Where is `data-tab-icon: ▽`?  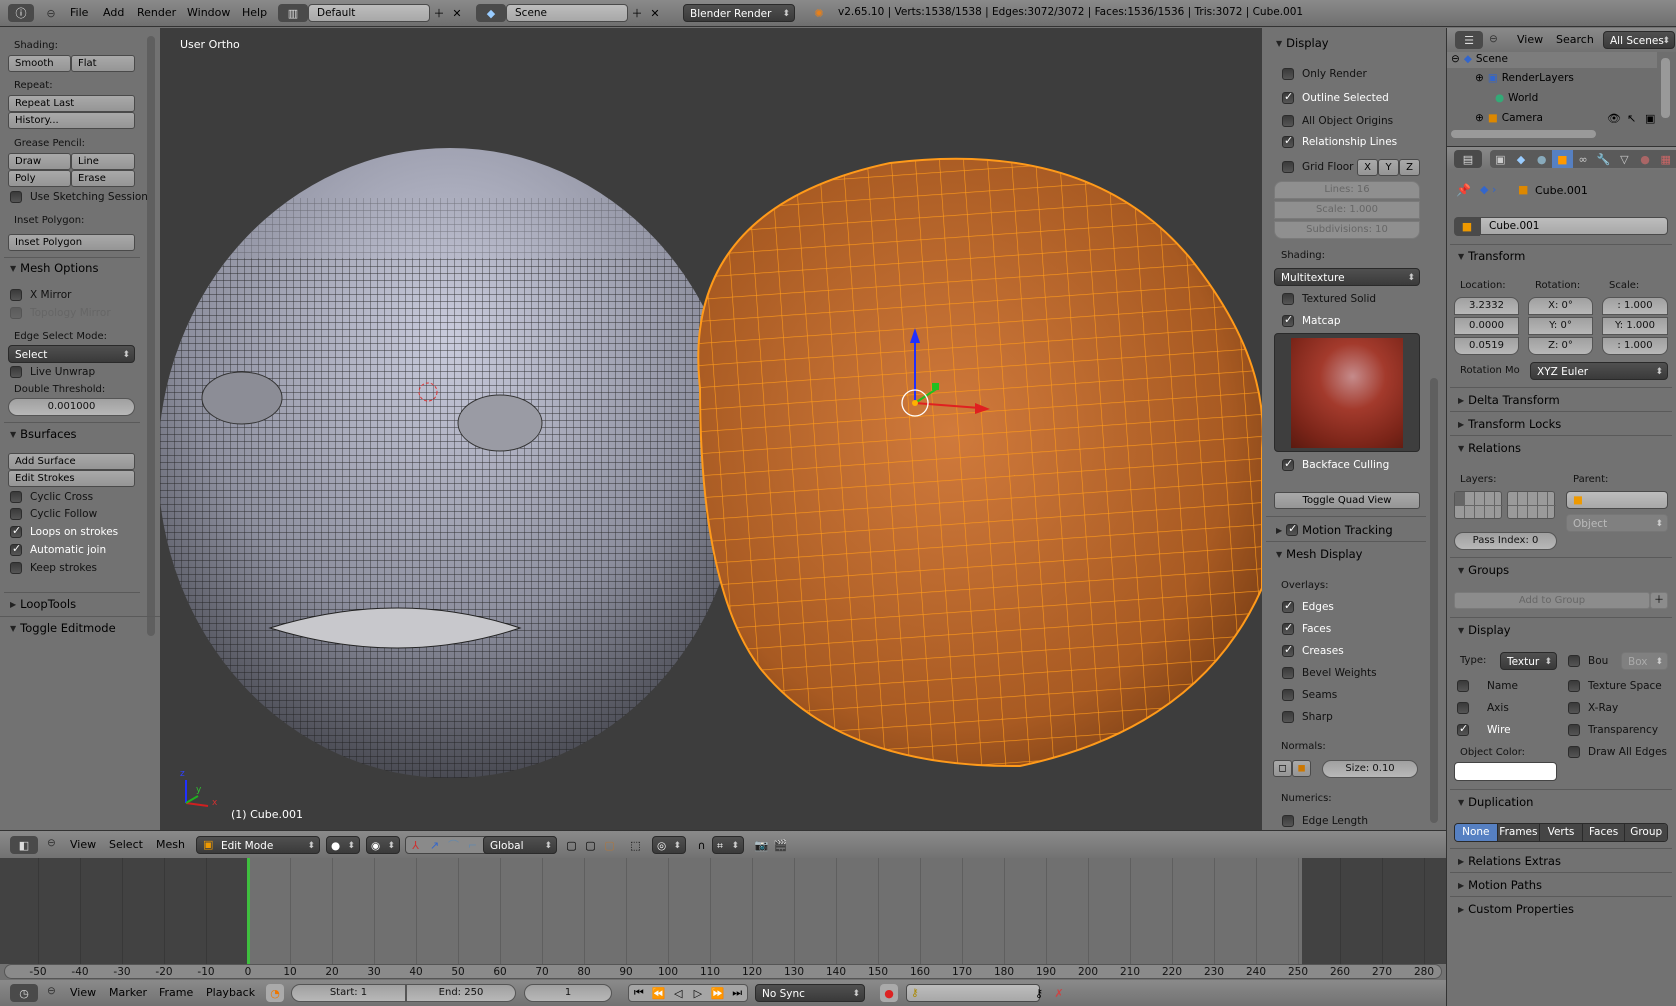 data-tab-icon: ▽ is located at coordinates (1624, 159).